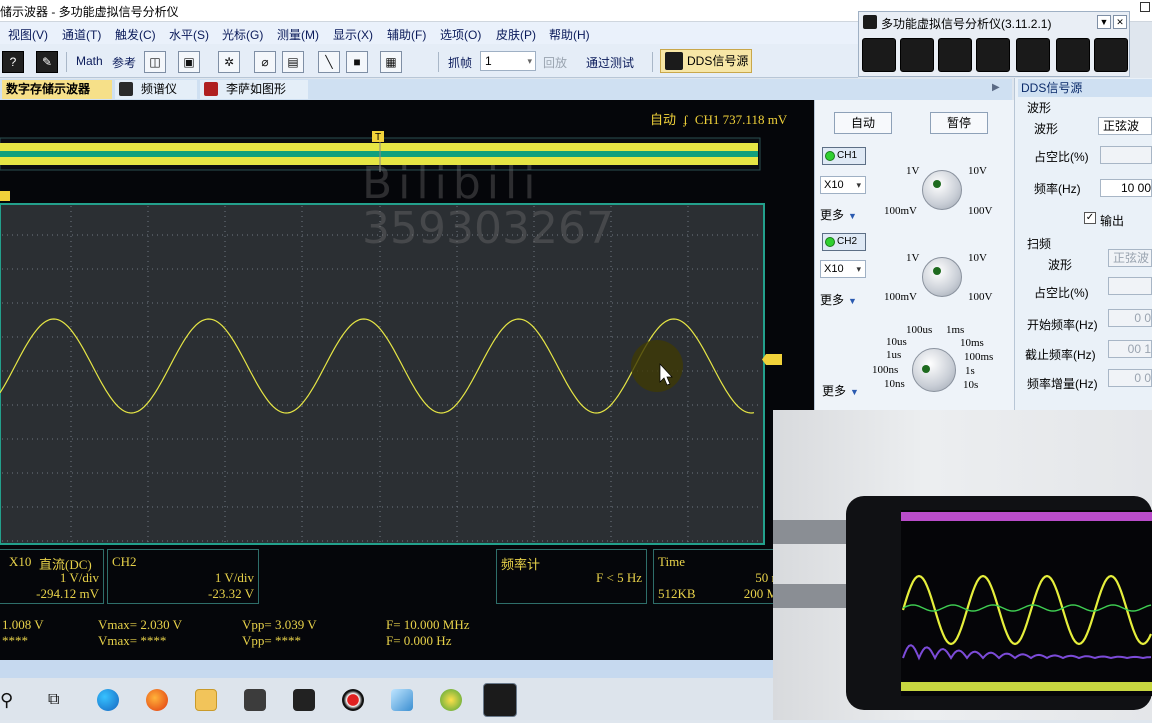 This screenshot has width=1152, height=723. I want to click on horizontal-scrollbar, so click(390, 669).